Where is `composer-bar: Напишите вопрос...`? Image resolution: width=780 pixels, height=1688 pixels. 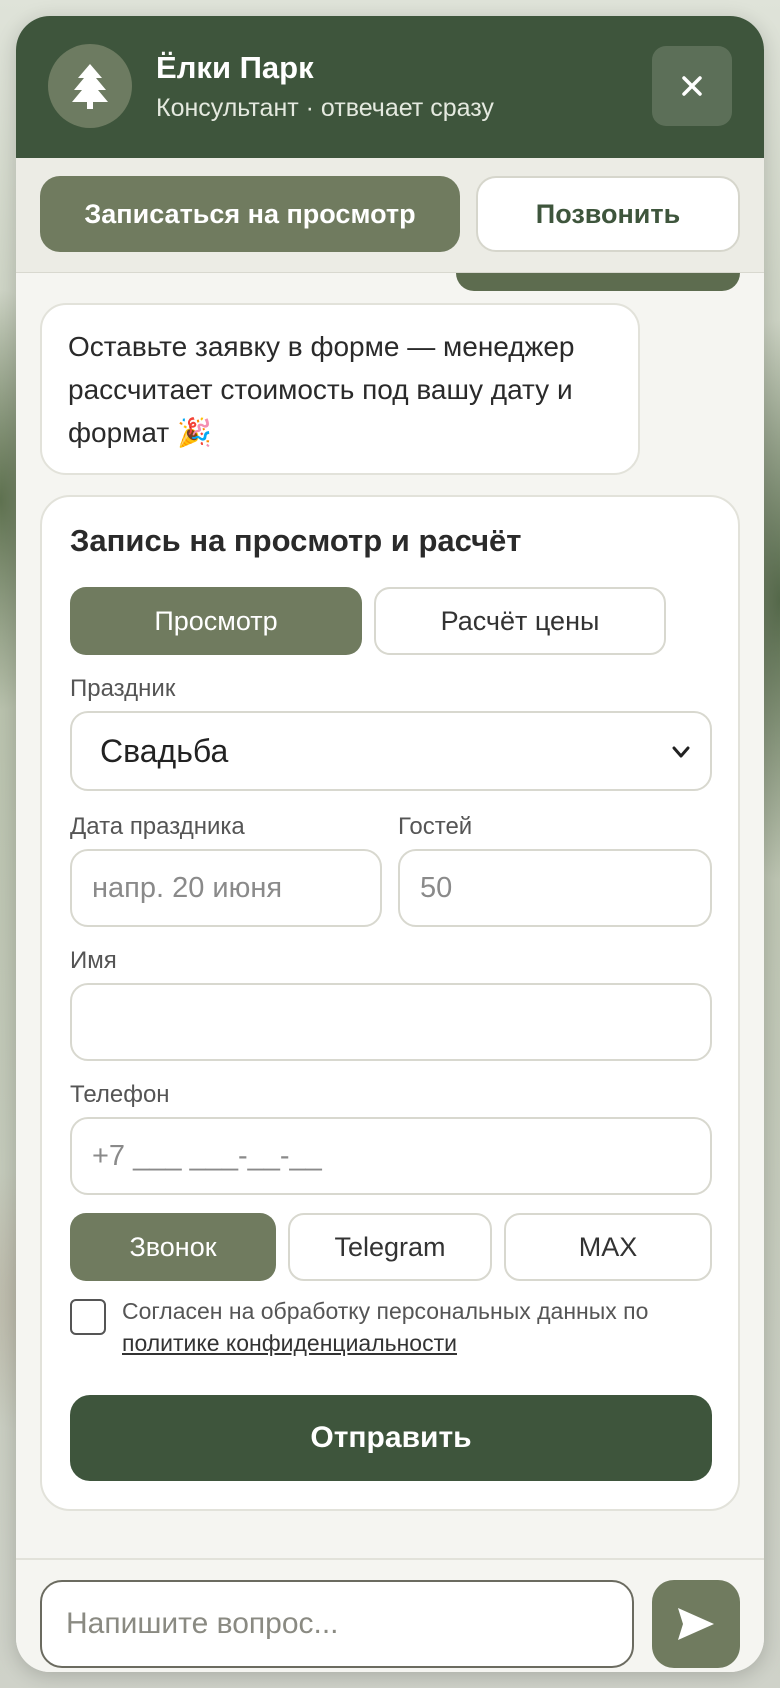
composer-bar: Напишите вопрос... is located at coordinates (390, 1615).